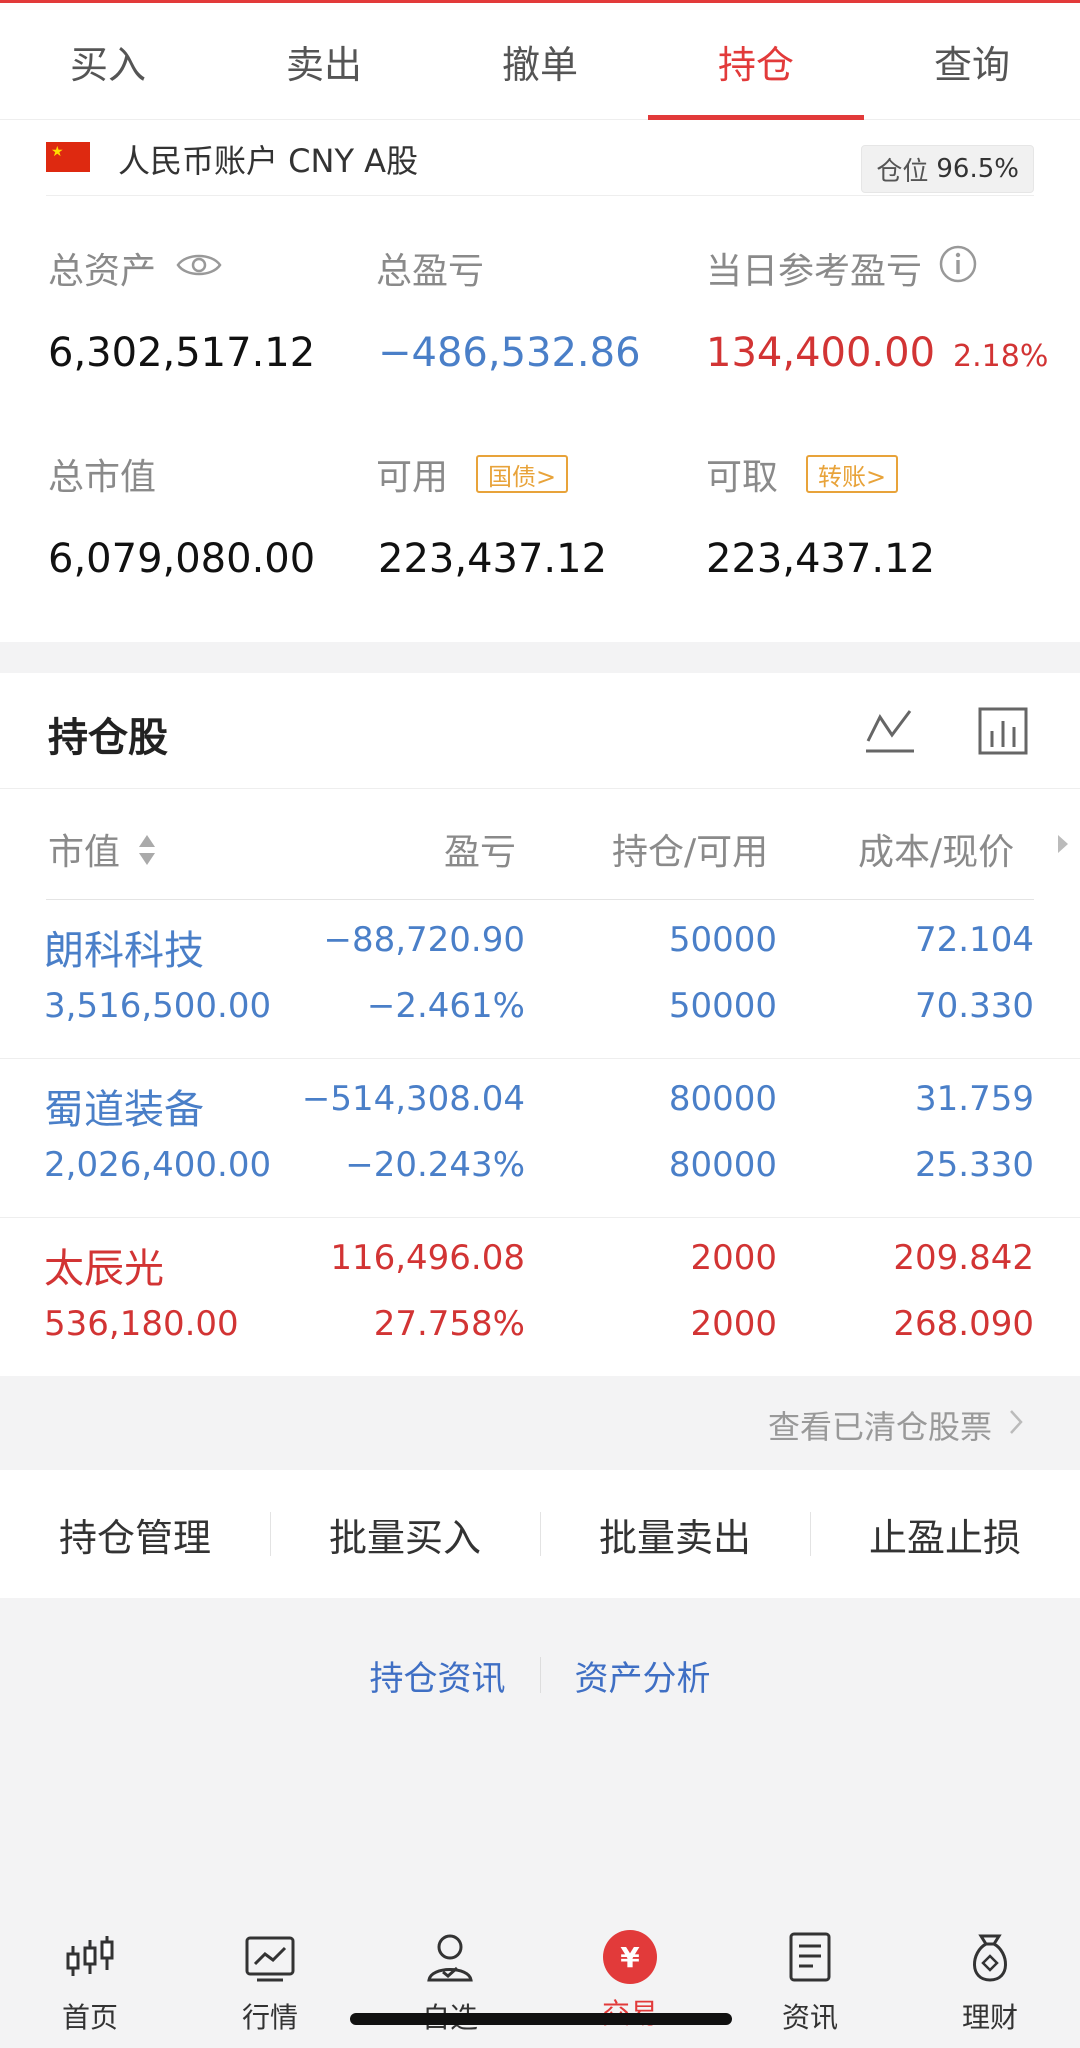 This screenshot has height=2048, width=1080. Describe the element at coordinates (182, 353) in the screenshot. I see `total-assets-value: 6,302,517.12` at that location.